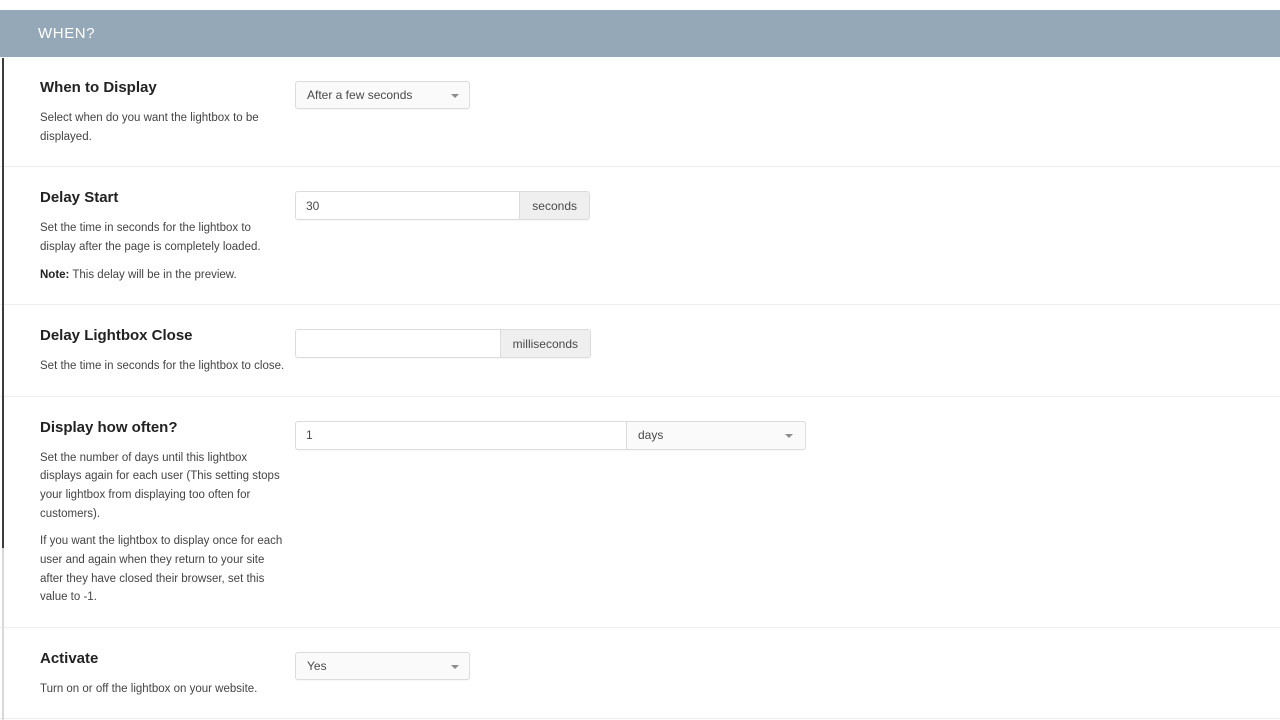  I want to click on panel-header-title: WHEN?, so click(67, 33).